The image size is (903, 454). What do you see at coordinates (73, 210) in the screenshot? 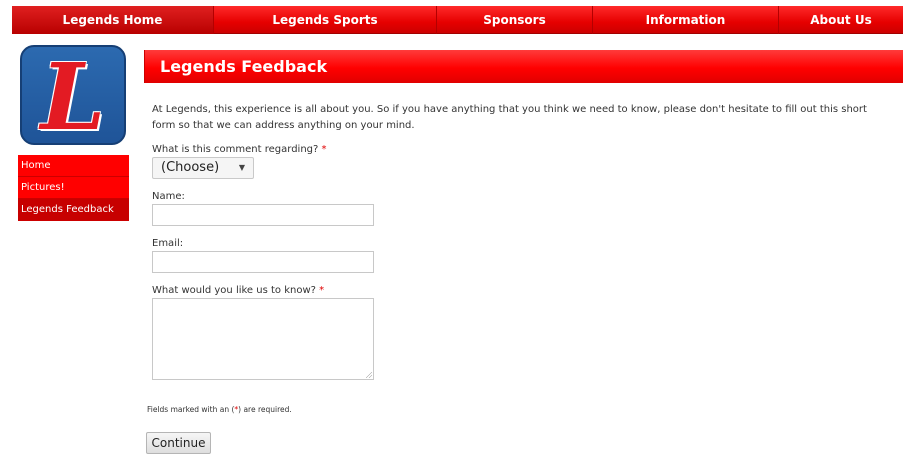
I see `sidebar-item-legends-feedback: Legends Feedback` at bounding box center [73, 210].